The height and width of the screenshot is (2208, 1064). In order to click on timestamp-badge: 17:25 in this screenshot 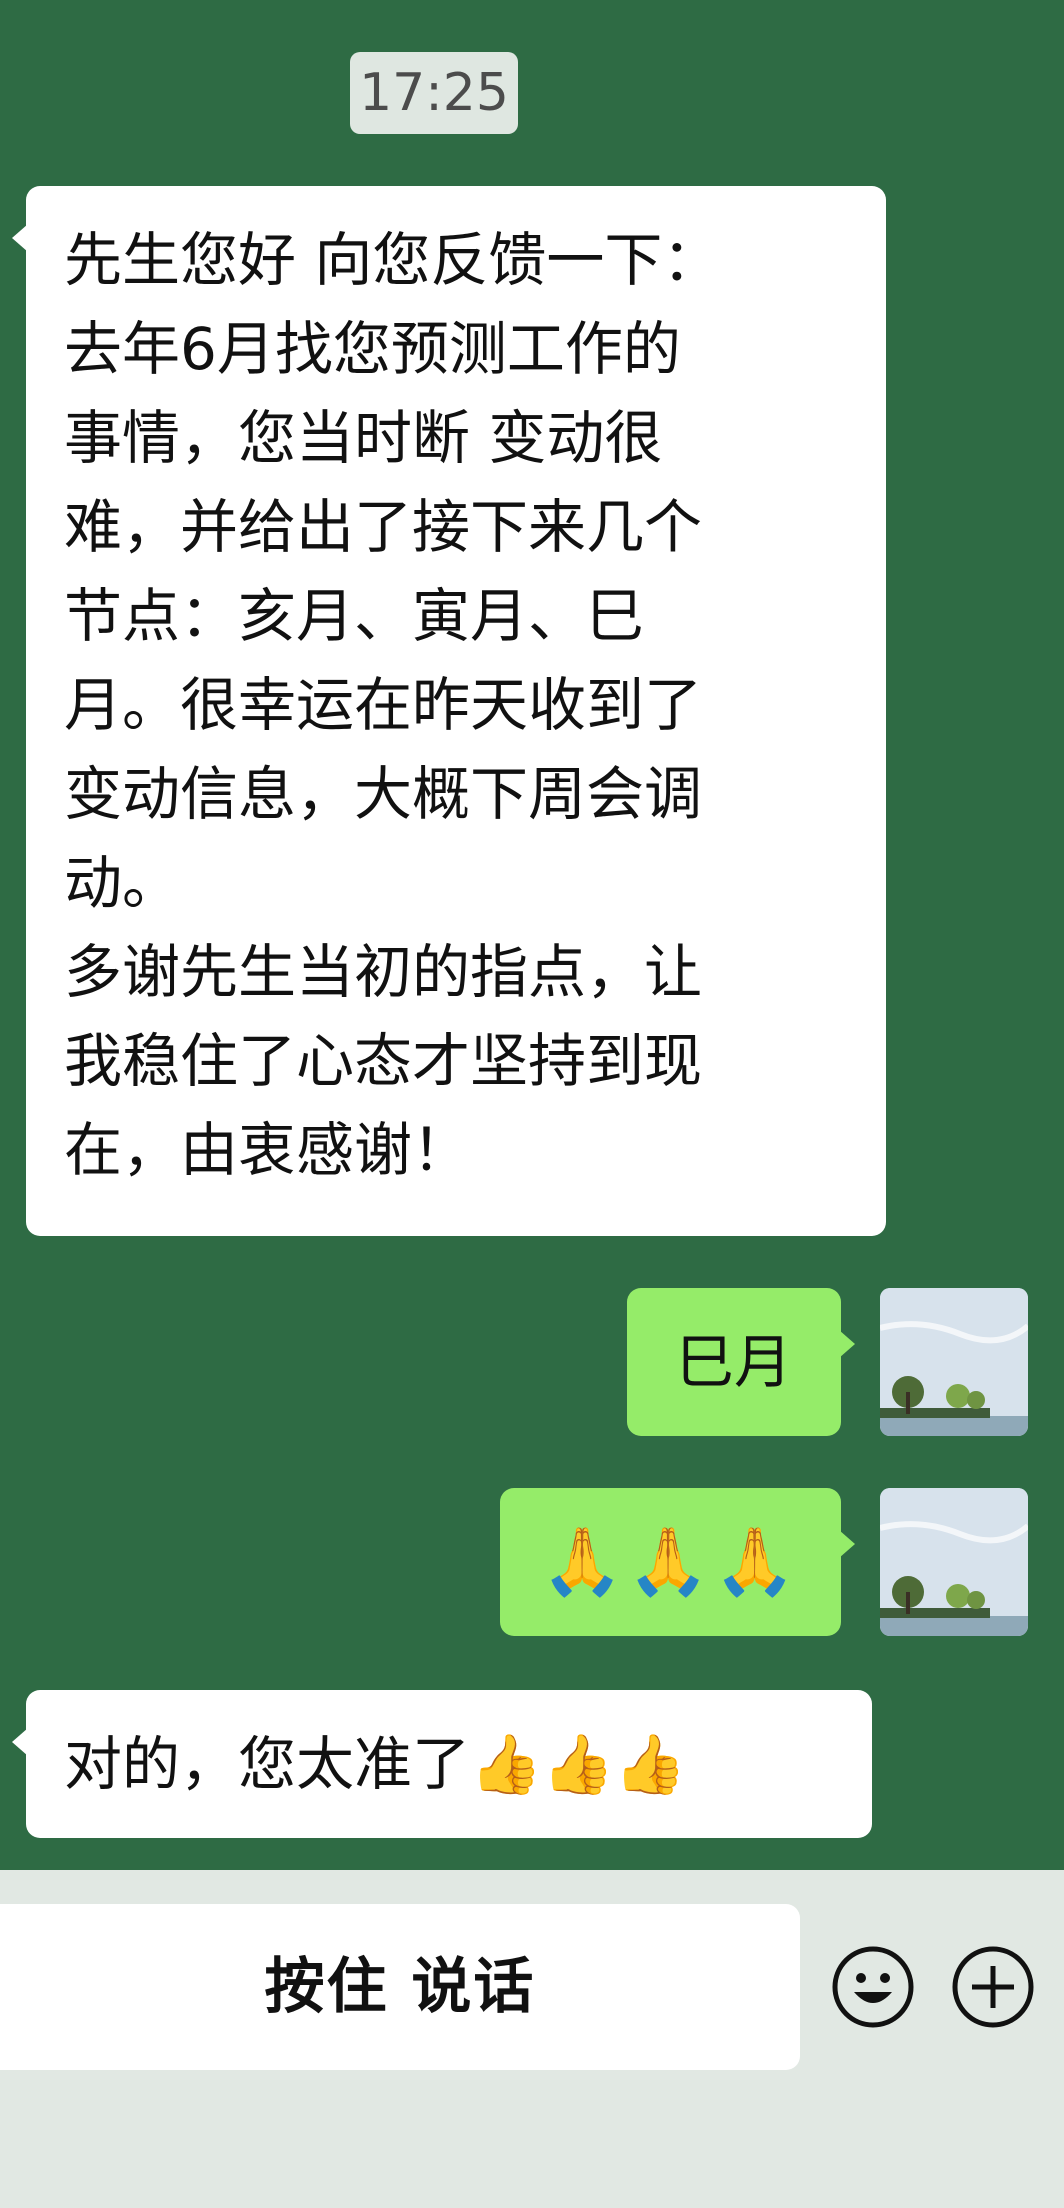, I will do `click(434, 93)`.